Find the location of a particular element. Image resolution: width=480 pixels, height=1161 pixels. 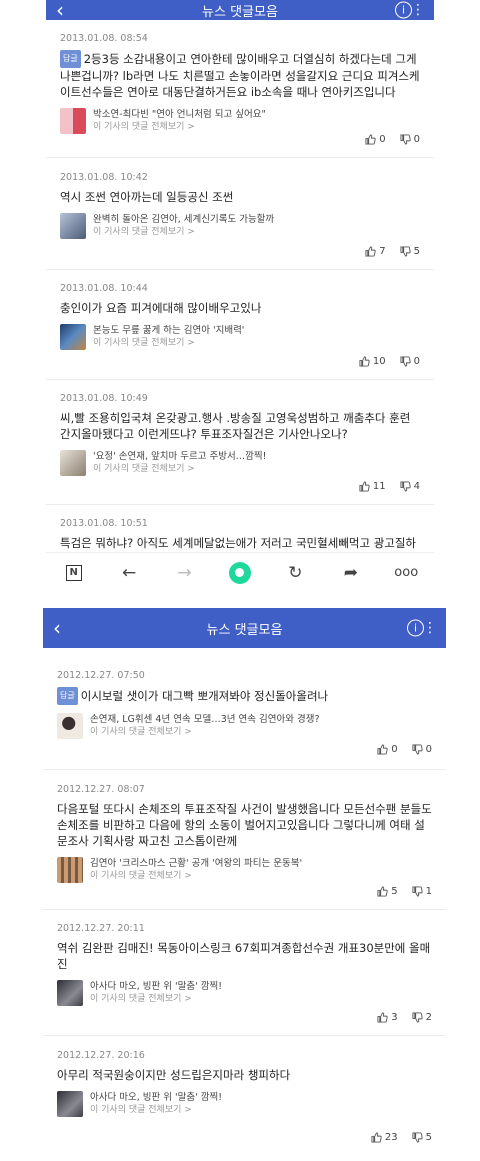

like-button: 7 is located at coordinates (375, 251).